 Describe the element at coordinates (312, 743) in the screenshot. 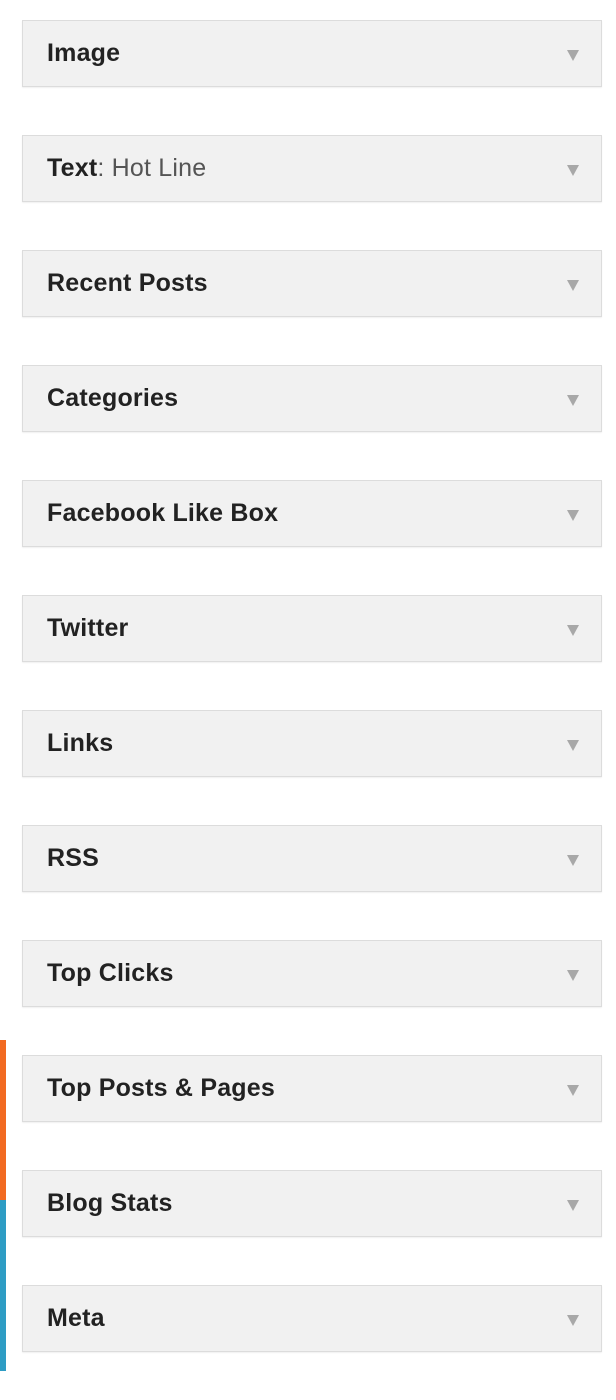

I see `widget-links: Links` at that location.